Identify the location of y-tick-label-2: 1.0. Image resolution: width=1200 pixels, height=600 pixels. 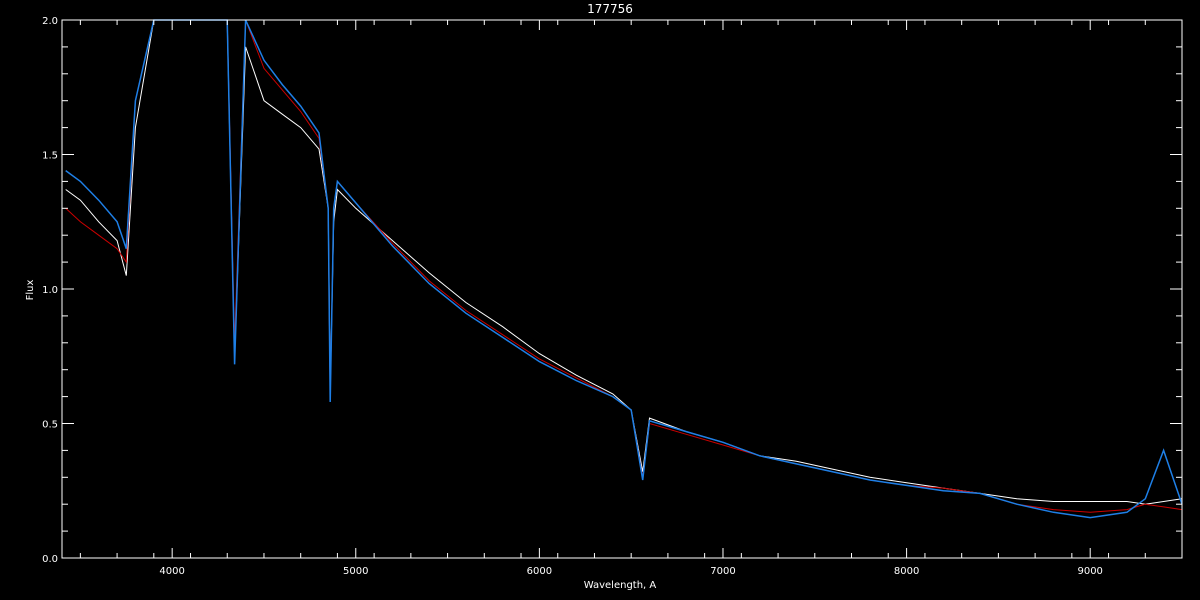
(50, 290).